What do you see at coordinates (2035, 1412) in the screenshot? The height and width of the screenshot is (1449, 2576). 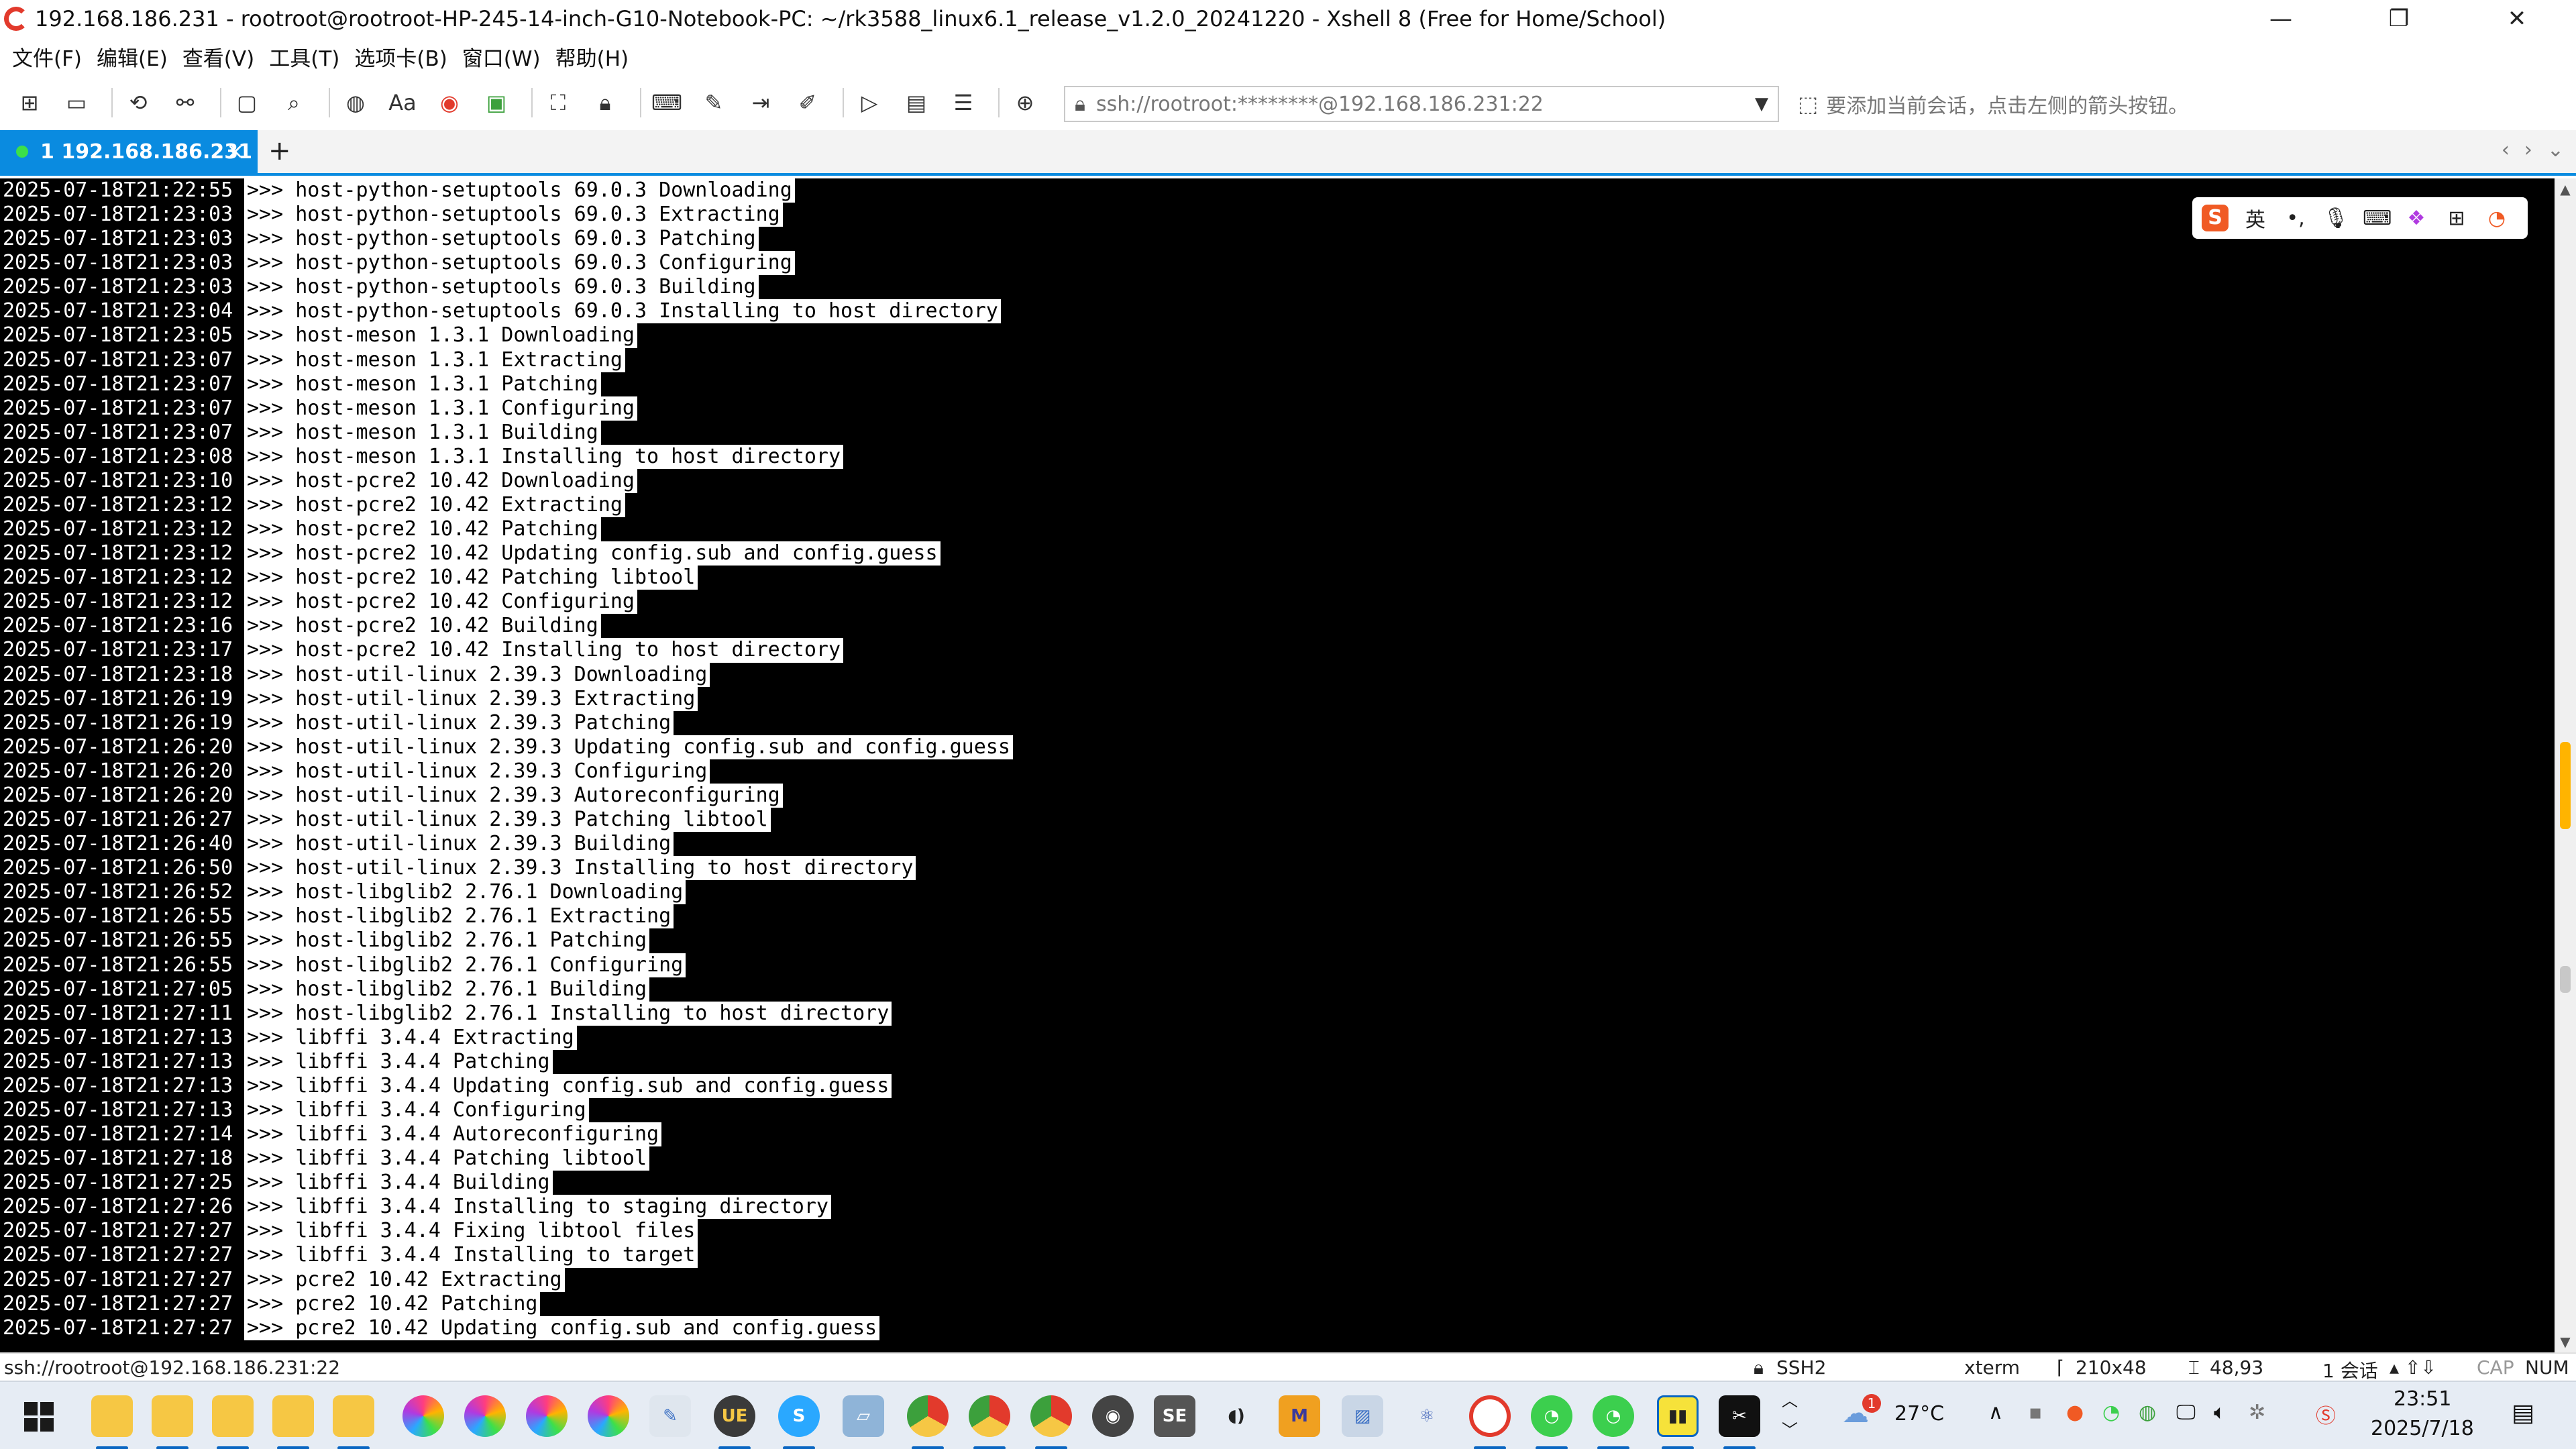 I see `tray-app-icon: ▪` at bounding box center [2035, 1412].